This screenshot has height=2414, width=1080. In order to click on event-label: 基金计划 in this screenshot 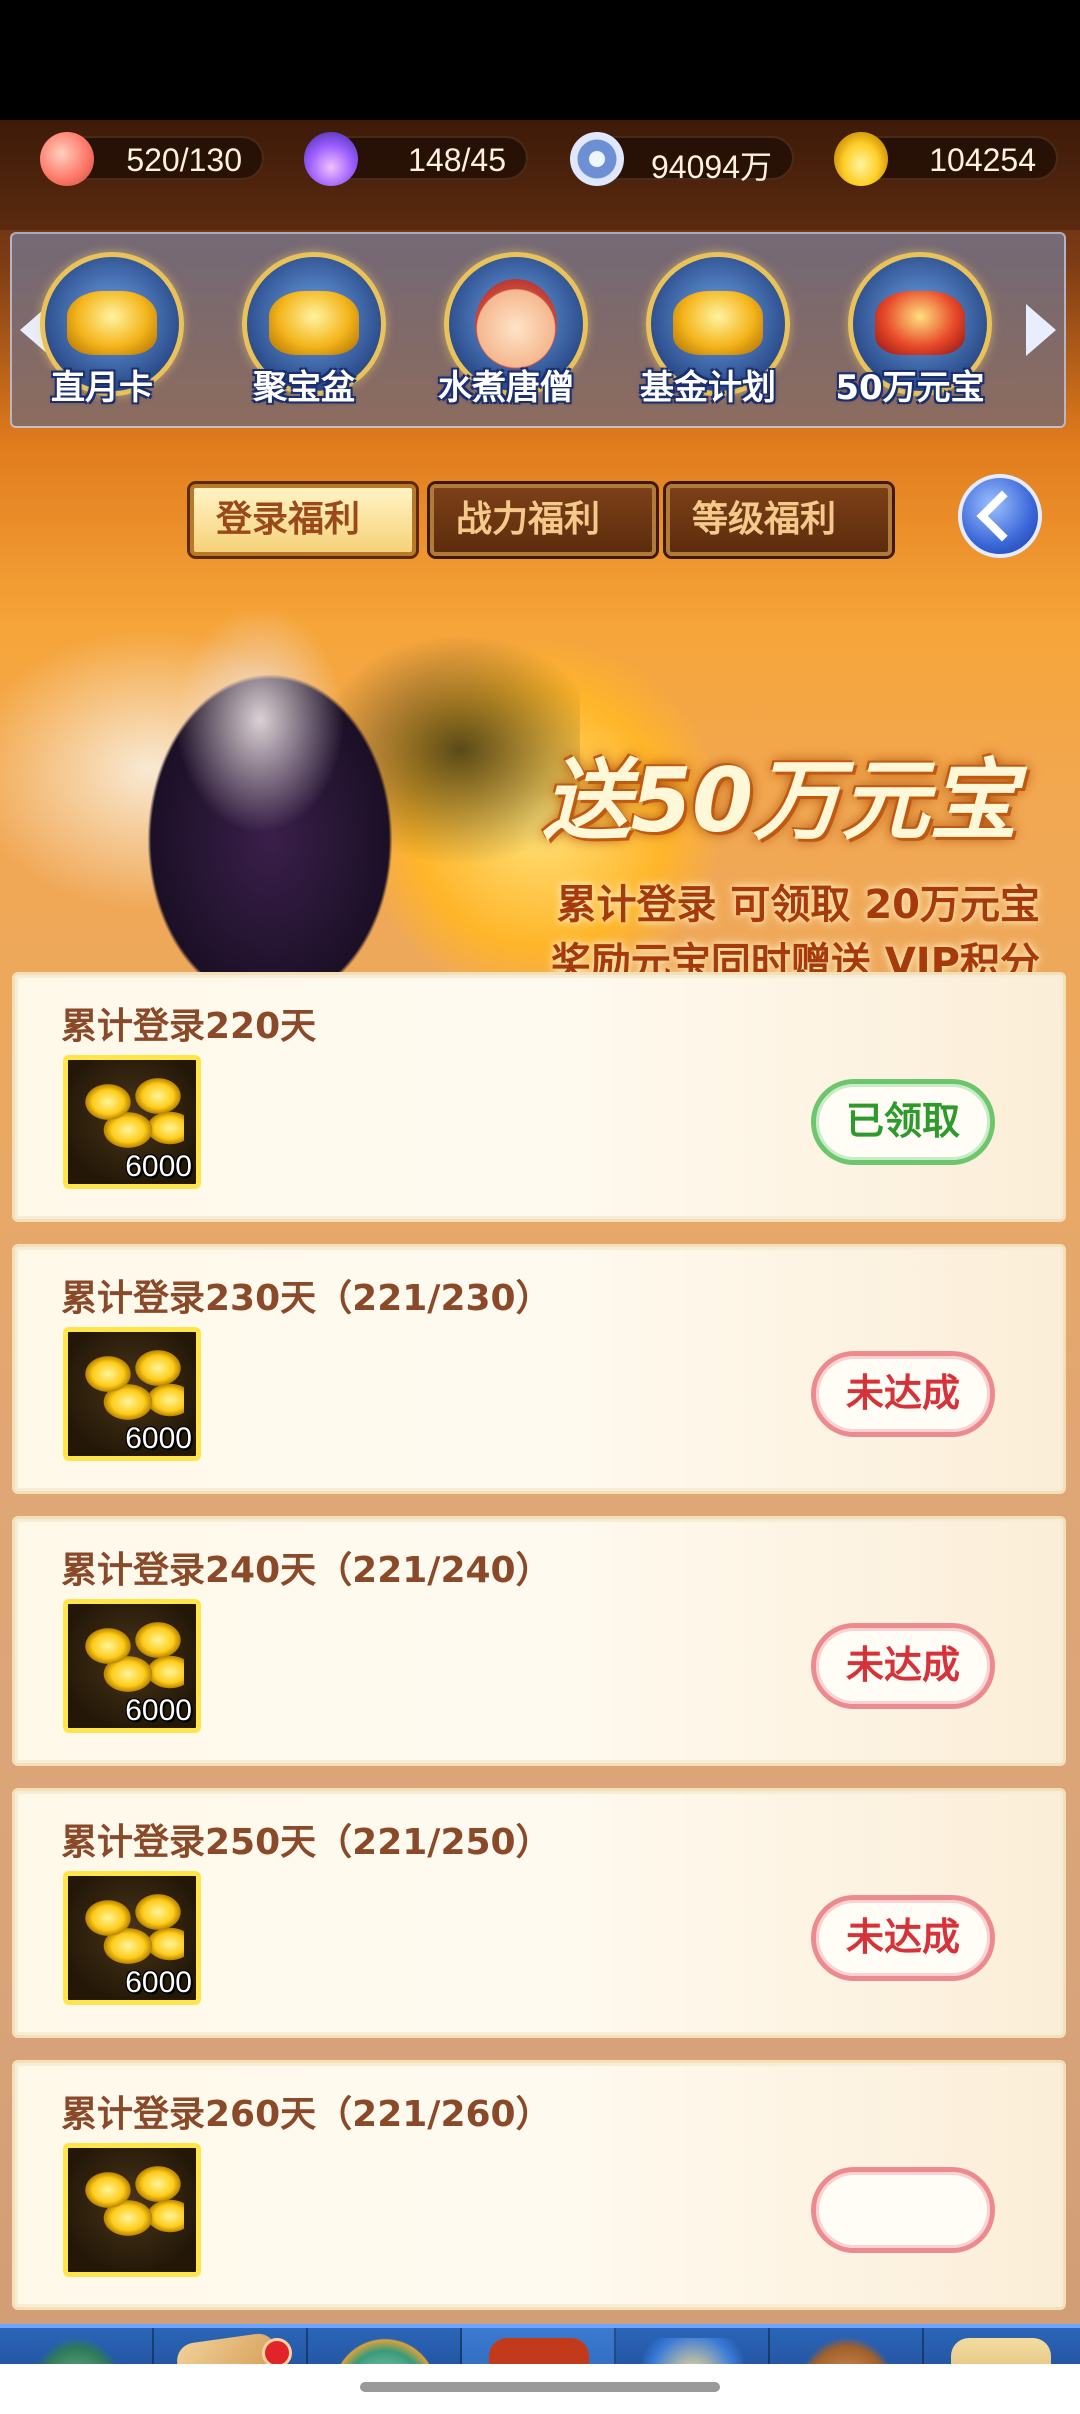, I will do `click(708, 388)`.